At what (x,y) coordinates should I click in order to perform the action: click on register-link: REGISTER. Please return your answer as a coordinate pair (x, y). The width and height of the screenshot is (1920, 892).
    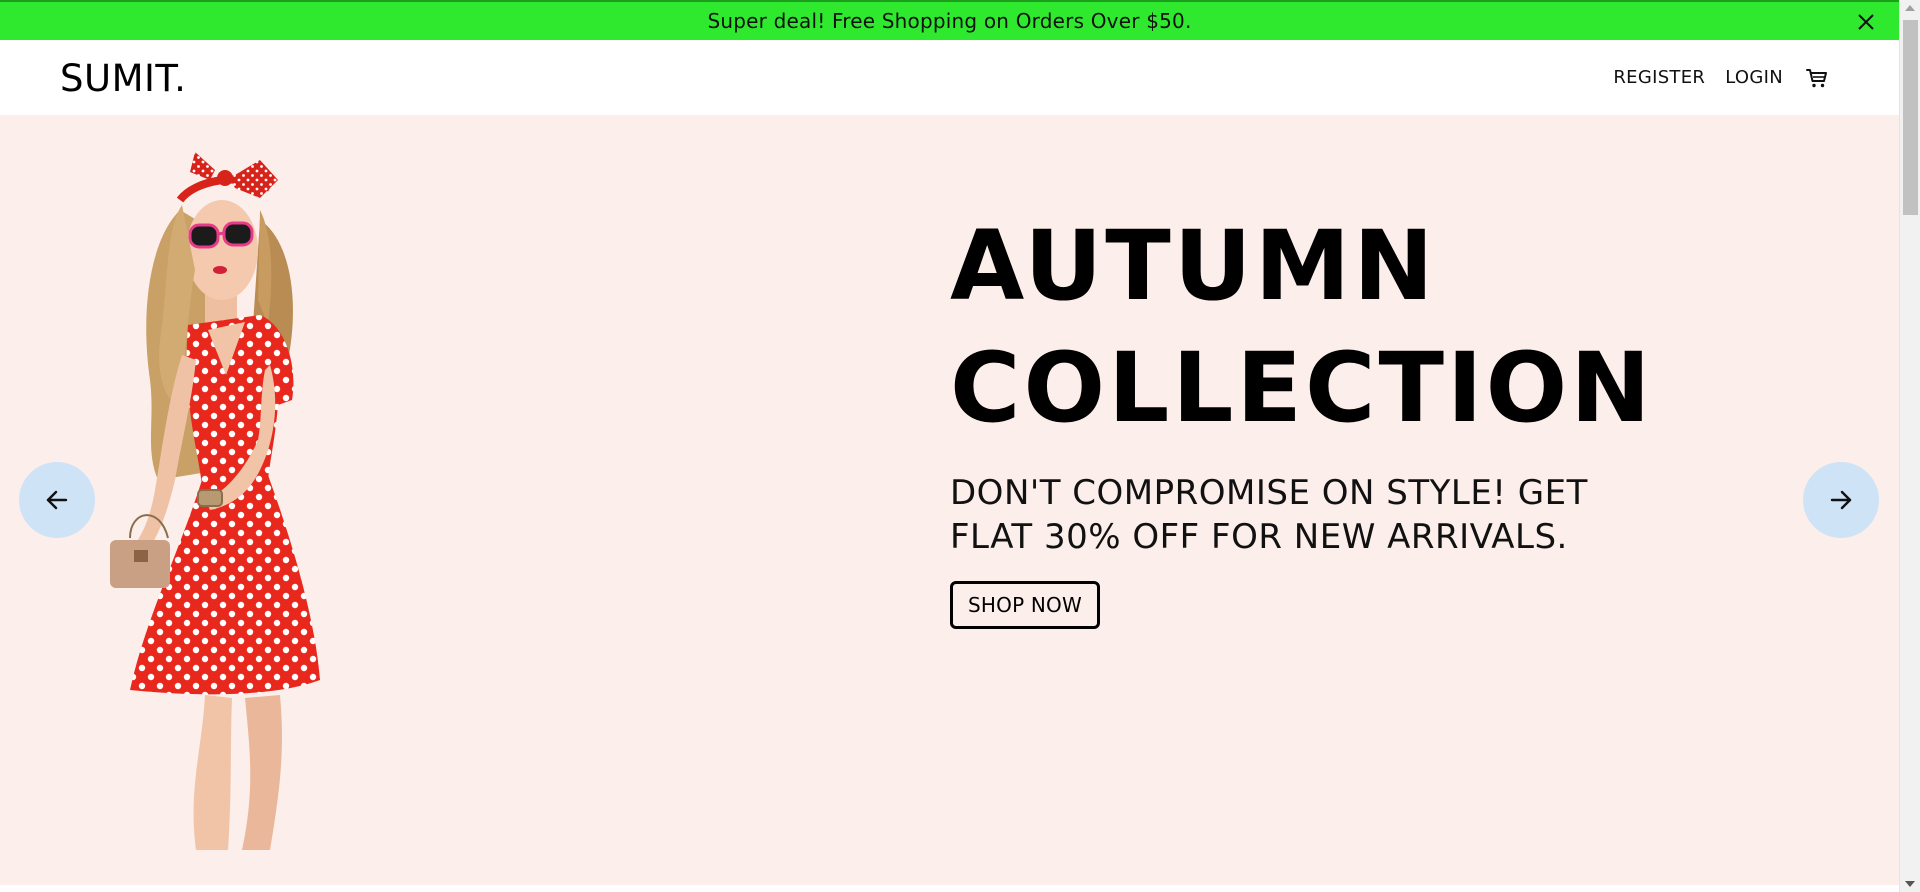
    Looking at the image, I should click on (1659, 77).